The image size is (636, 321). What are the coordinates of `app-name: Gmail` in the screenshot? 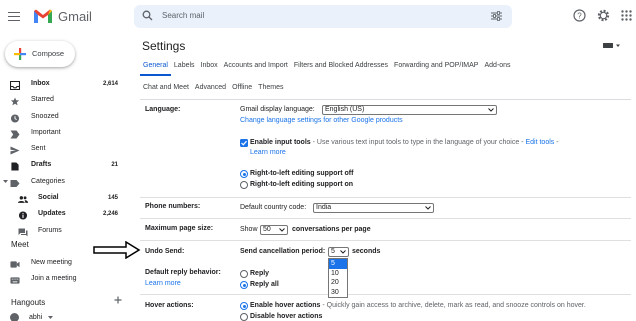 It's located at (75, 16).